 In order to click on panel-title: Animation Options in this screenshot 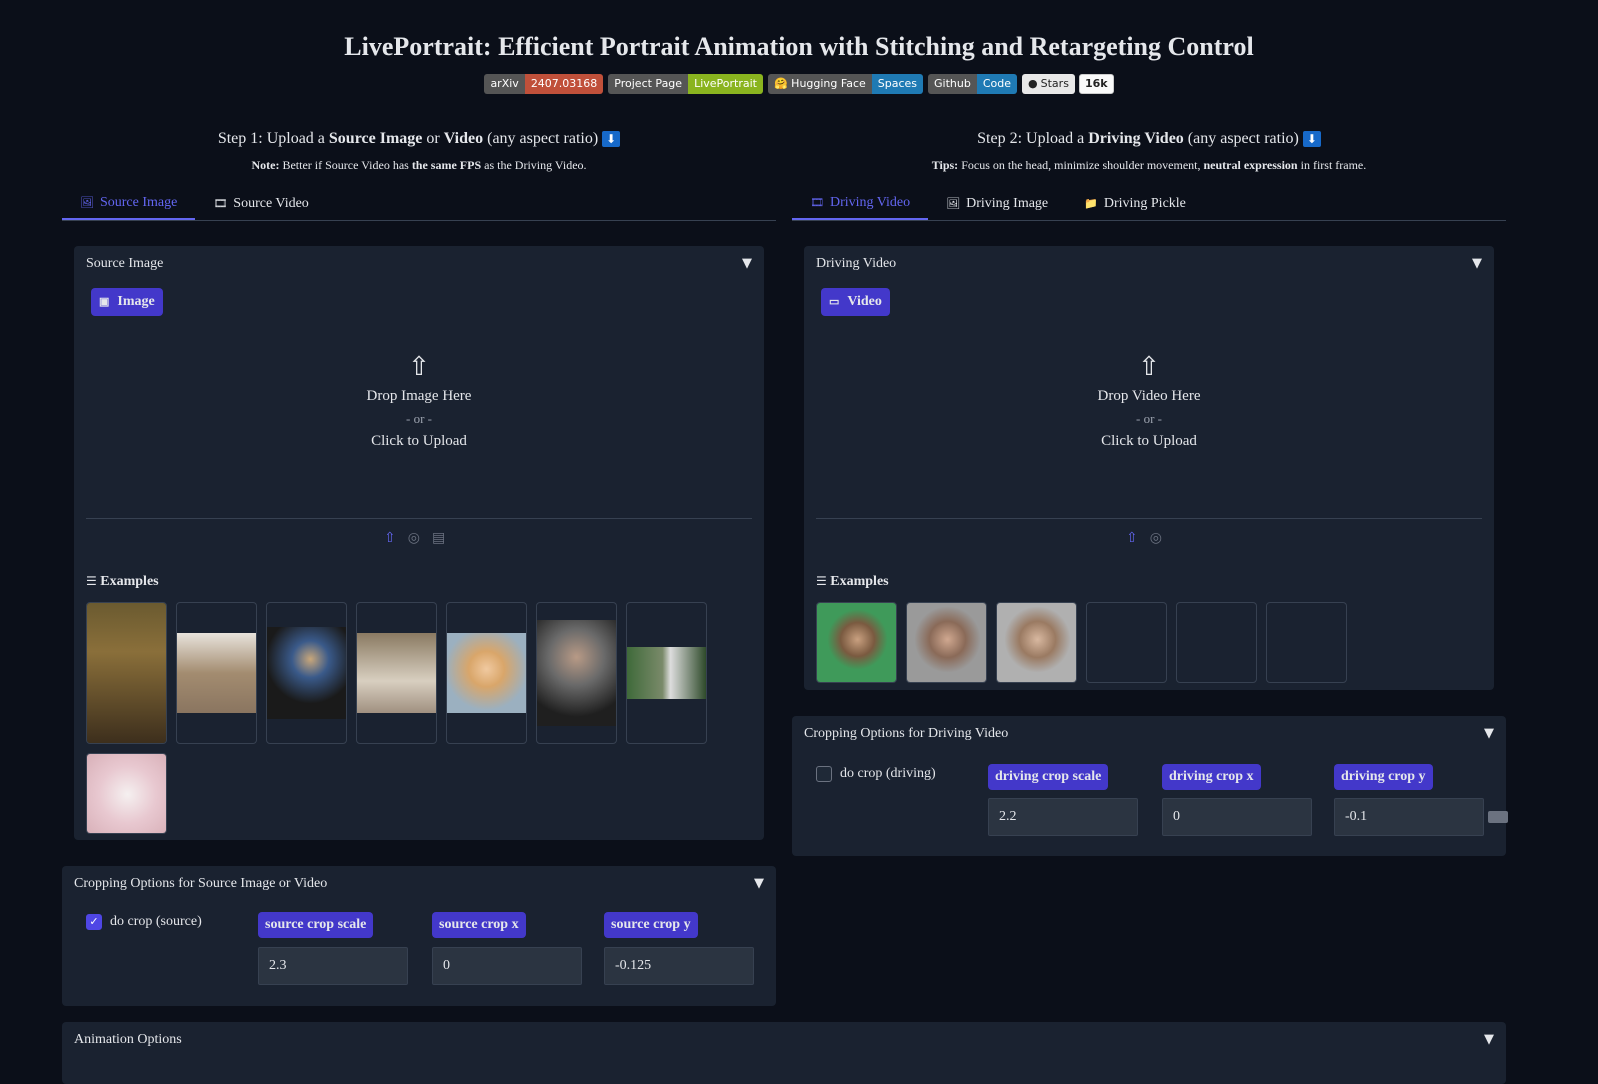, I will do `click(128, 1040)`.